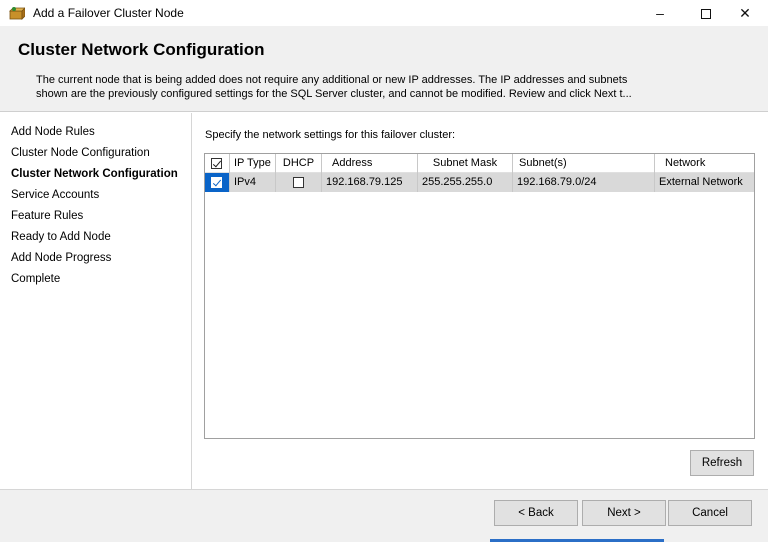 This screenshot has height=542, width=768. I want to click on column-header-ip-type: IP Type, so click(253, 163).